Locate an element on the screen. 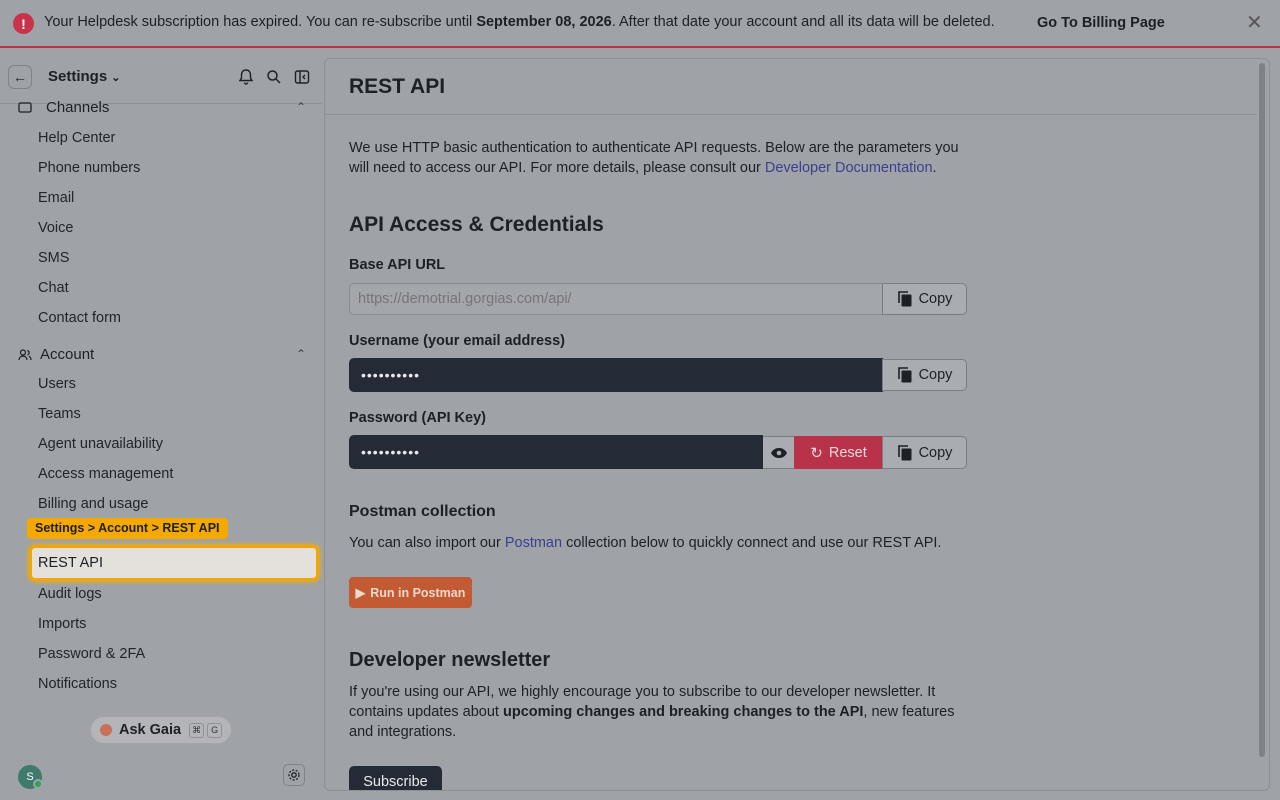  ask-gaia-button: Ask Gaia ⌘ G is located at coordinates (161, 730).